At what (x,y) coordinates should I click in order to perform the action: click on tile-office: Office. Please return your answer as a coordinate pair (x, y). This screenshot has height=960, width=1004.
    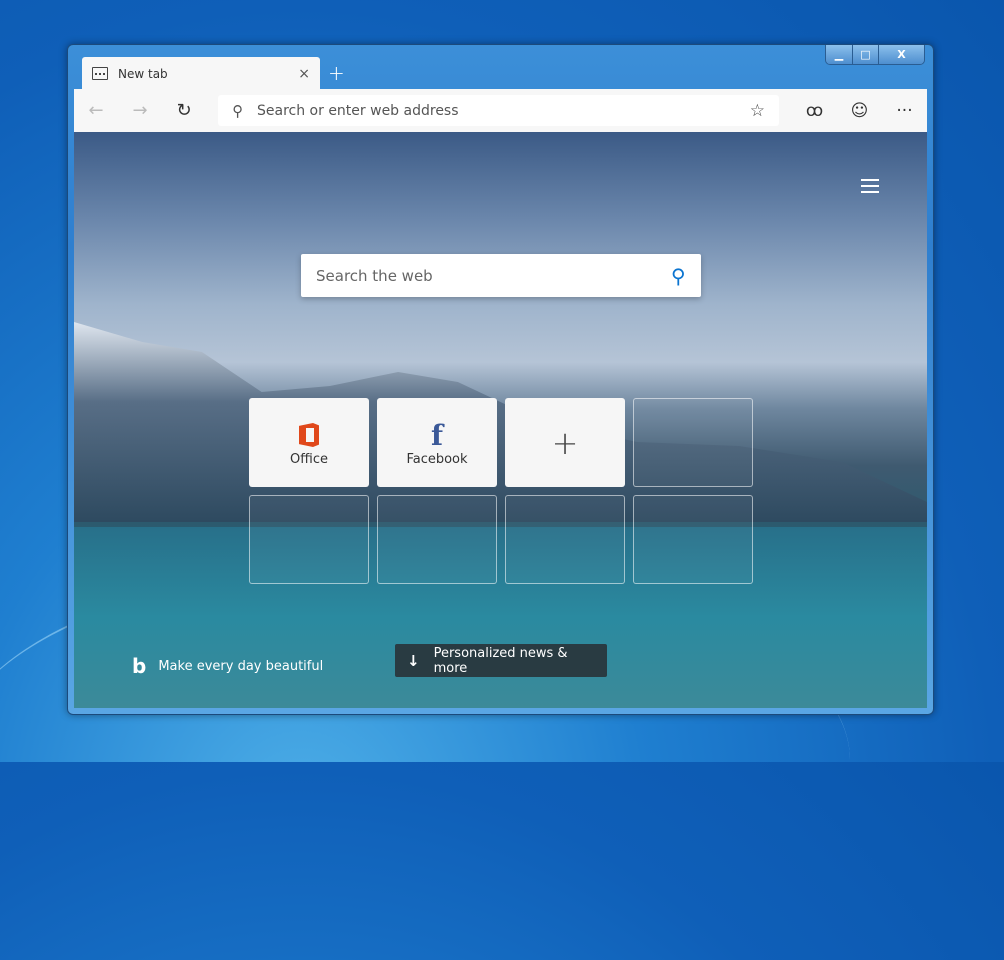
    Looking at the image, I should click on (309, 442).